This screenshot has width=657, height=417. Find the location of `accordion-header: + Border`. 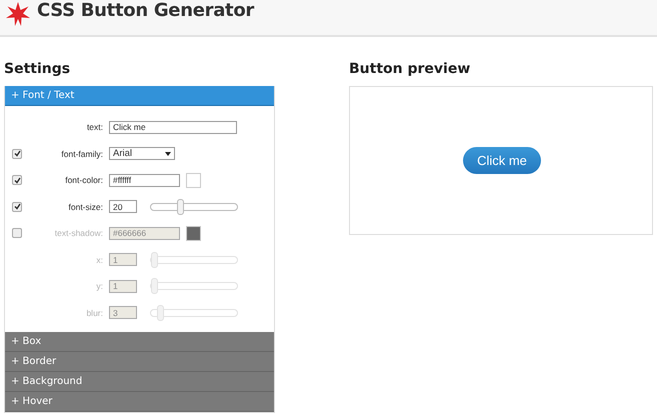

accordion-header: + Border is located at coordinates (139, 362).